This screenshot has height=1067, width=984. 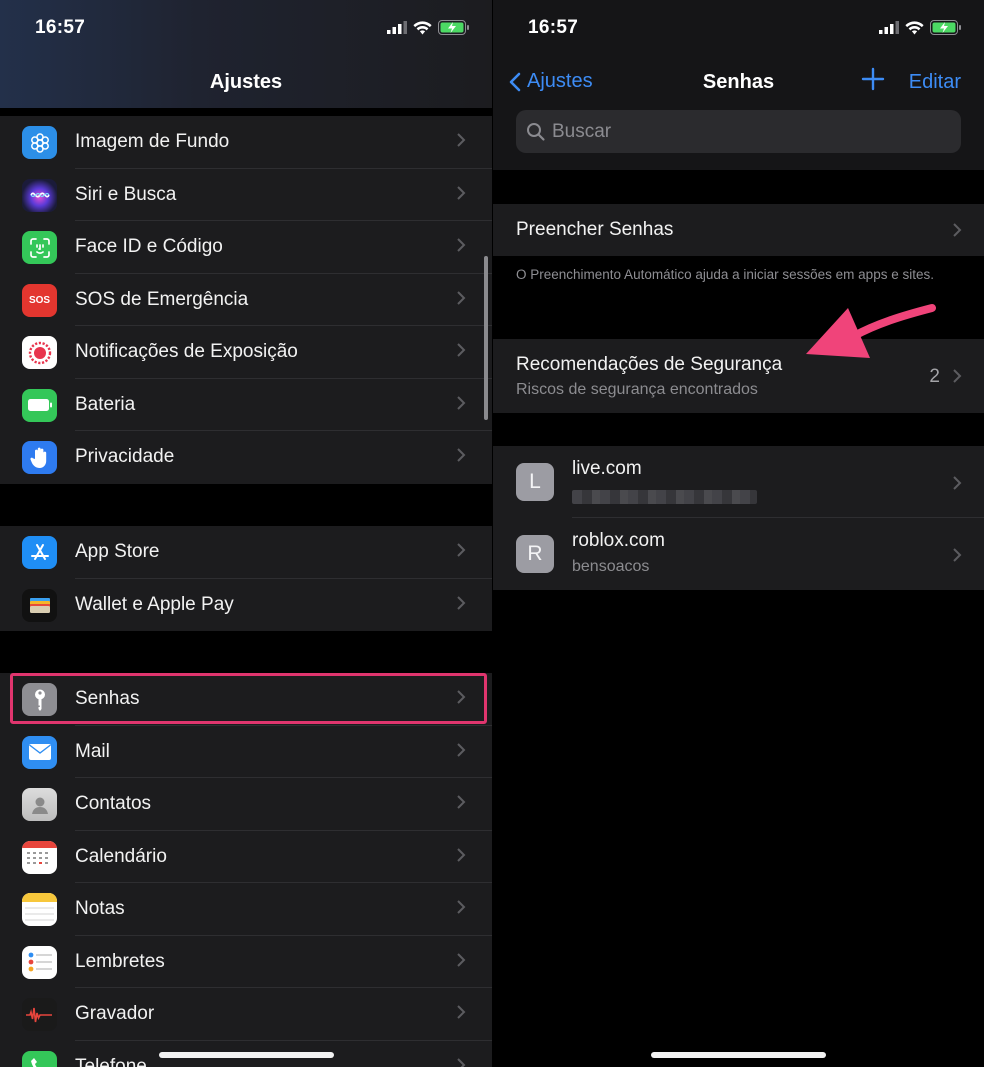 What do you see at coordinates (39, 962) in the screenshot?
I see `reminders-icon` at bounding box center [39, 962].